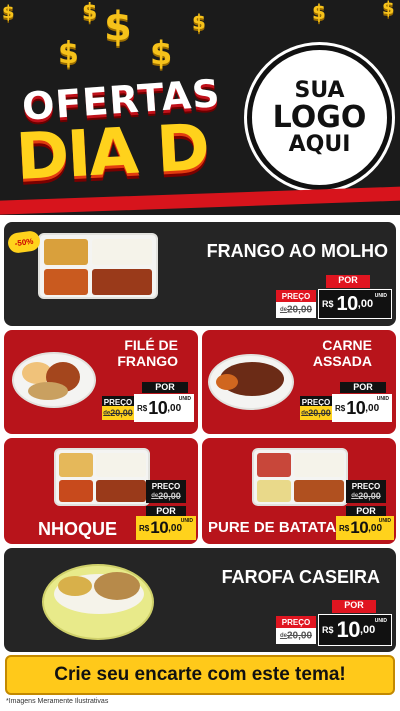  Describe the element at coordinates (78, 529) in the screenshot. I see `product-name: NHOQUE` at that location.